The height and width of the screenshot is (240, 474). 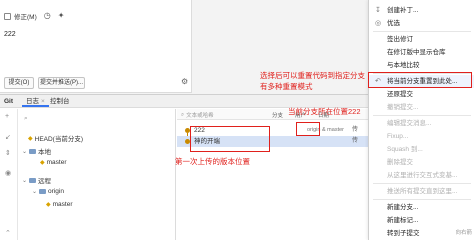 What do you see at coordinates (400, 162) in the screenshot?
I see `menu-item-label: 删除提交` at bounding box center [400, 162].